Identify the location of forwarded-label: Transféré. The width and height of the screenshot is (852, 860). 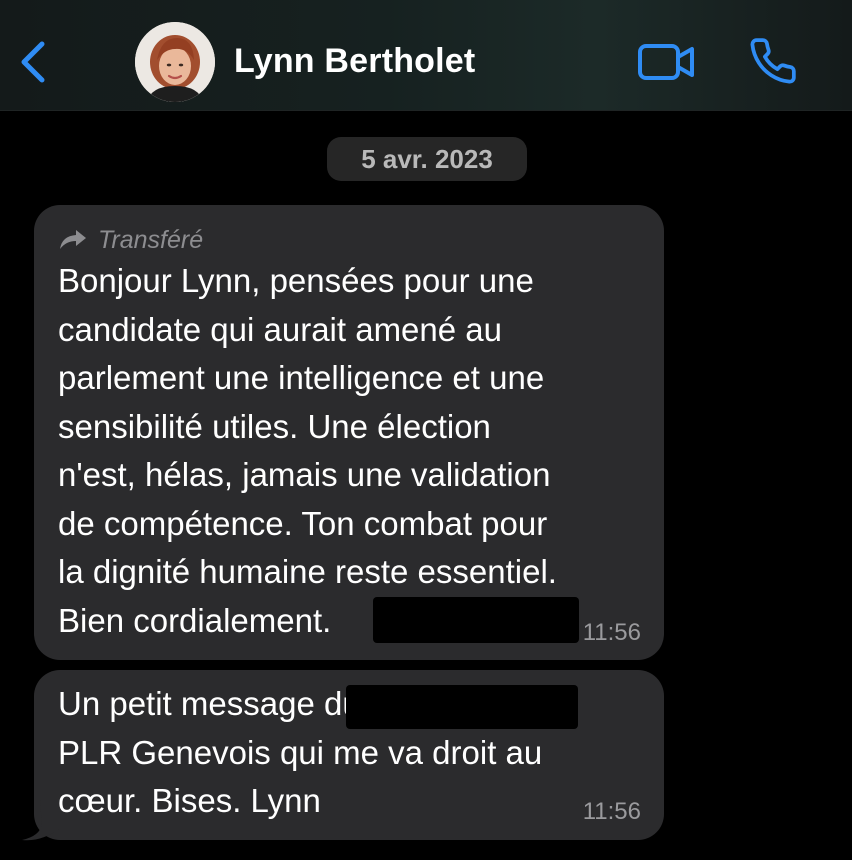
(151, 240).